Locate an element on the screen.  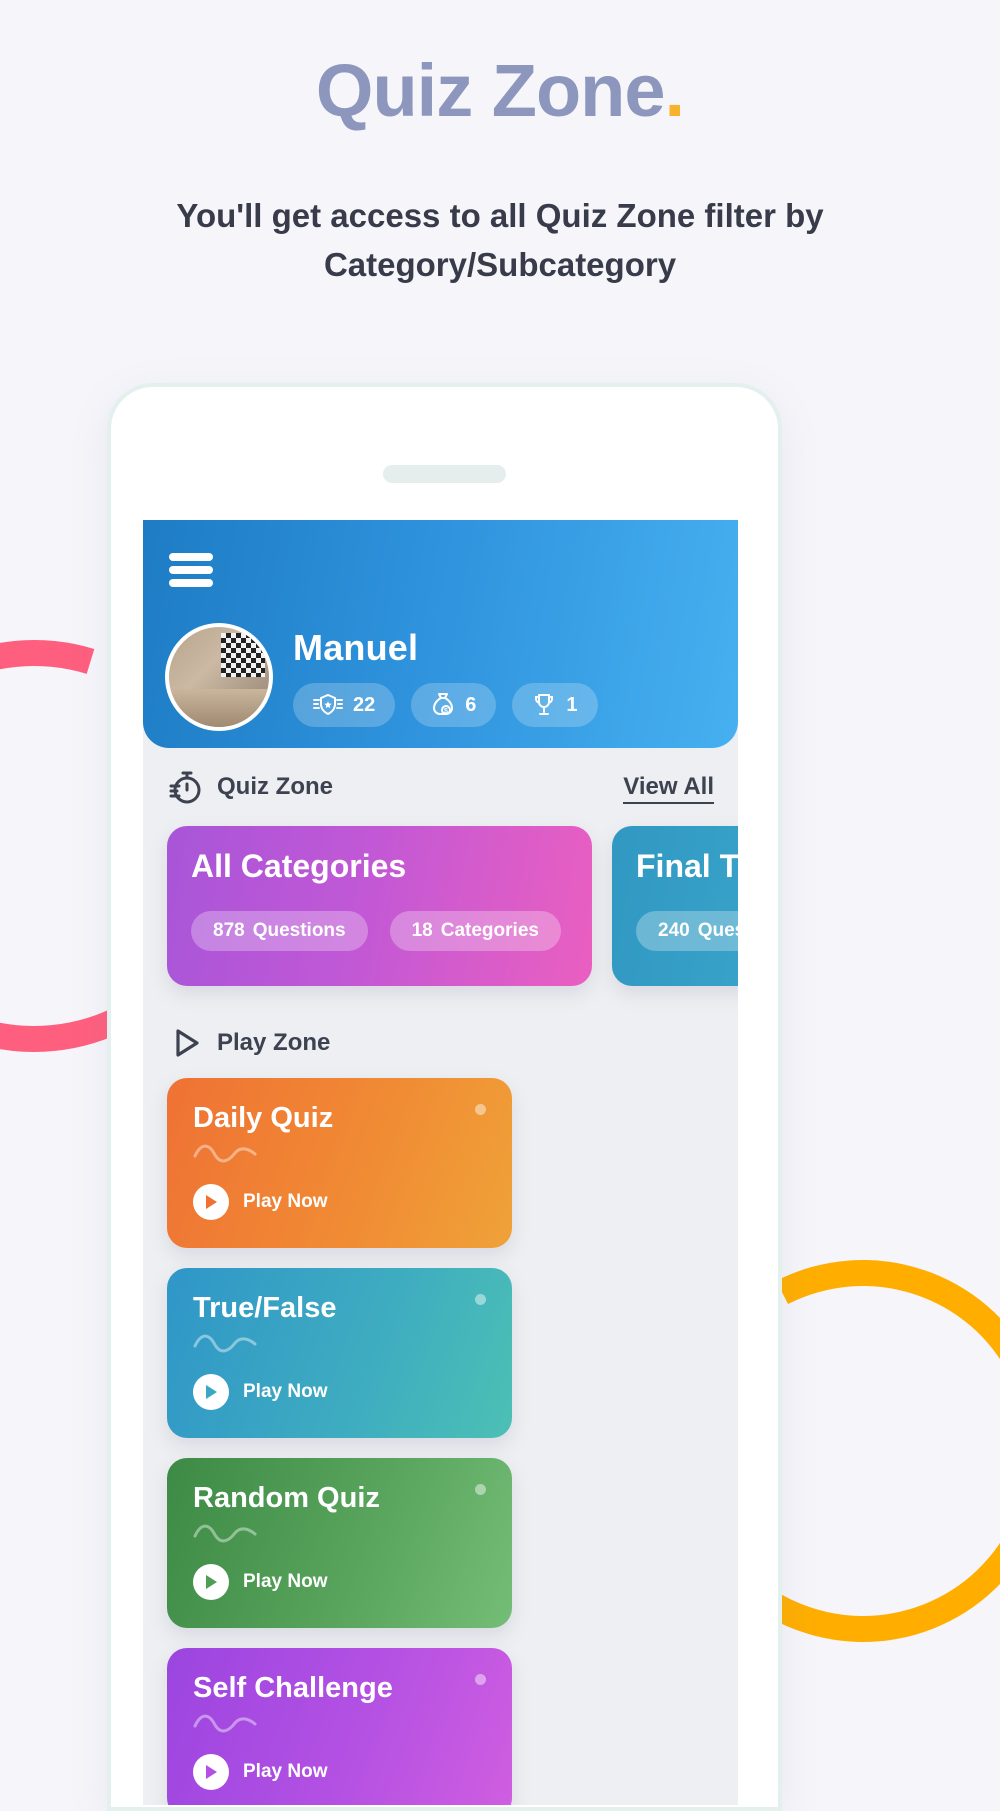
play-zone-card: Random Quiz Play Now is located at coordinates (339, 1543).